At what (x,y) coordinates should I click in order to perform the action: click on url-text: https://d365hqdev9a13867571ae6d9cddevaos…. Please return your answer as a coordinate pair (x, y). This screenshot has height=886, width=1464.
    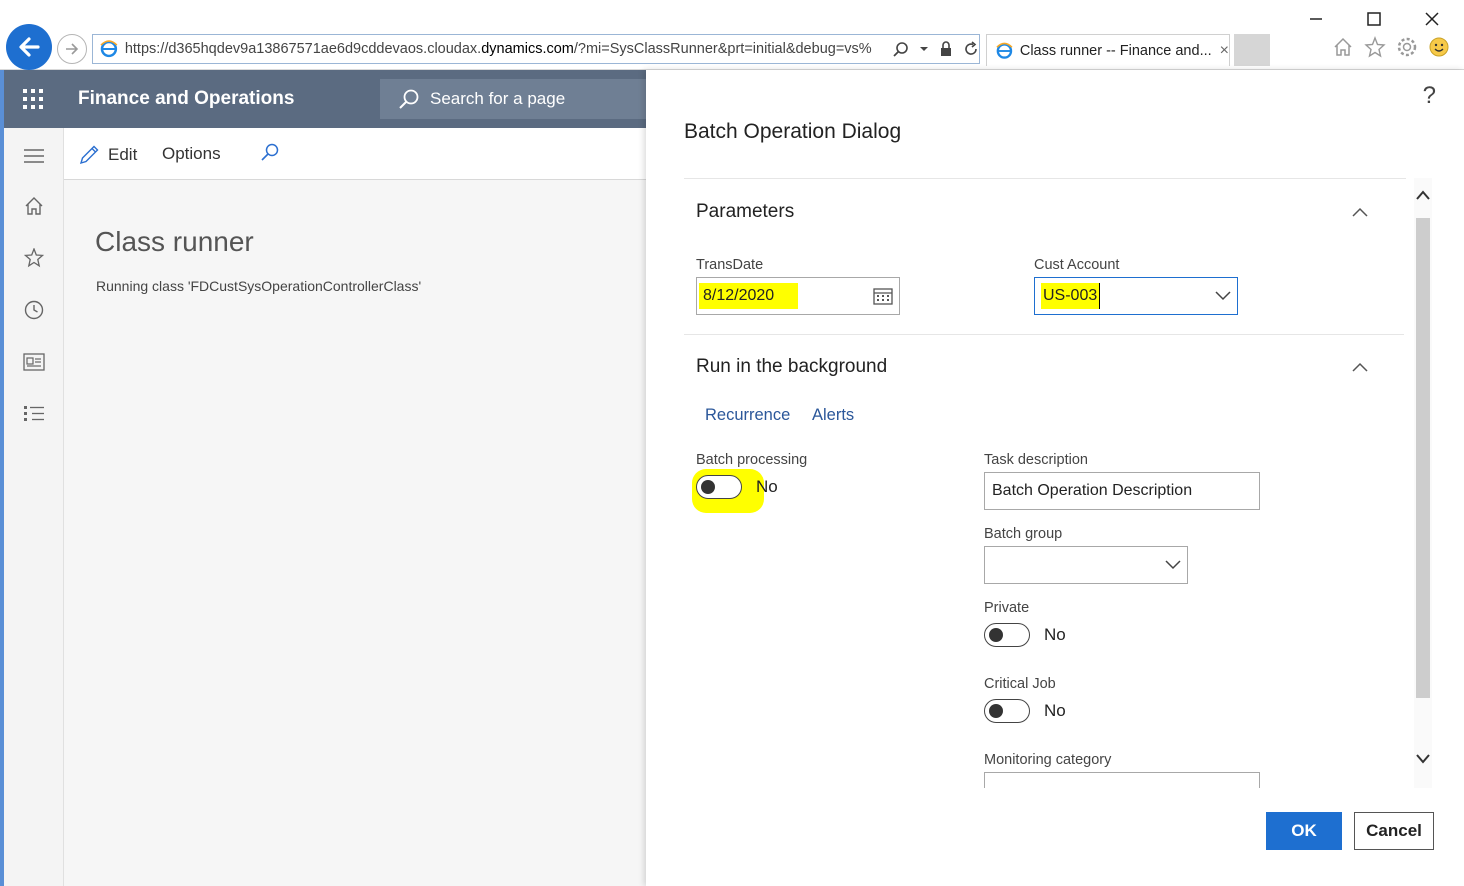
    Looking at the image, I should click on (506, 49).